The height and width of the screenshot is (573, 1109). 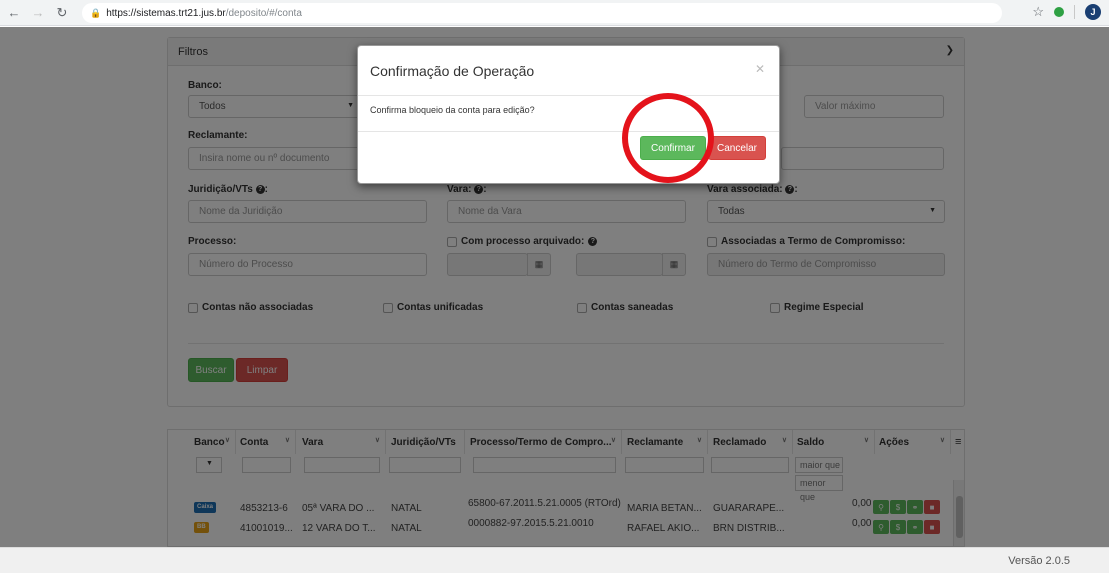 I want to click on extension-icon, so click(x=1059, y=12).